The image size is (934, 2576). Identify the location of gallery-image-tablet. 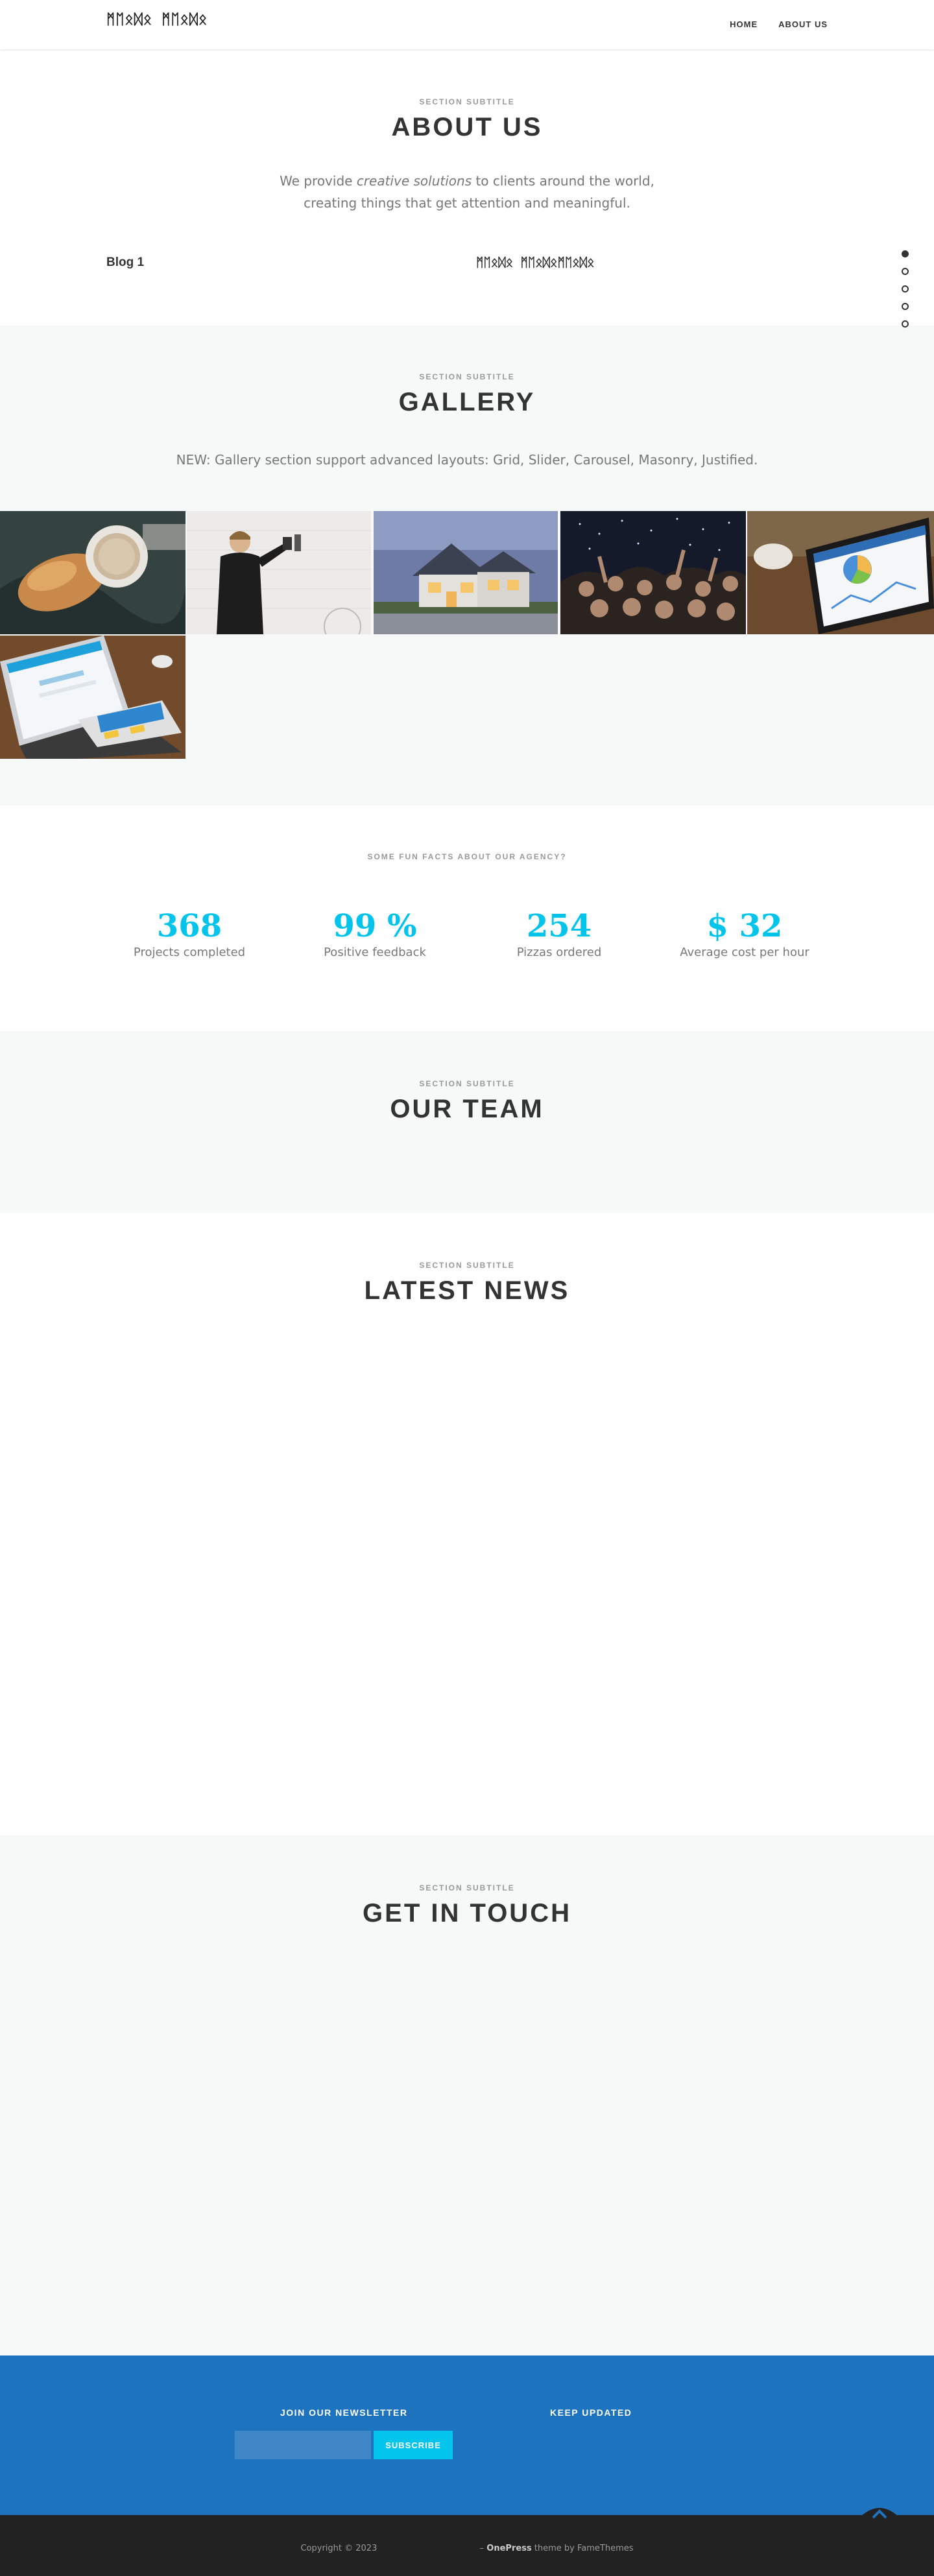
(841, 572).